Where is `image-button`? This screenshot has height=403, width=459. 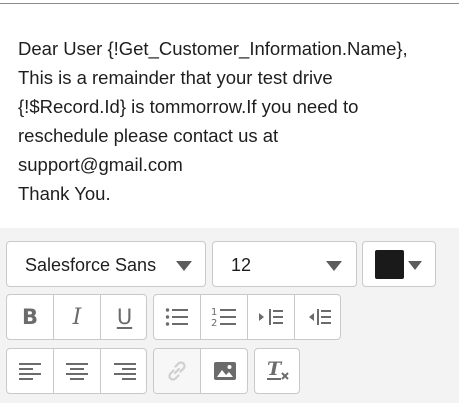 image-button is located at coordinates (224, 371).